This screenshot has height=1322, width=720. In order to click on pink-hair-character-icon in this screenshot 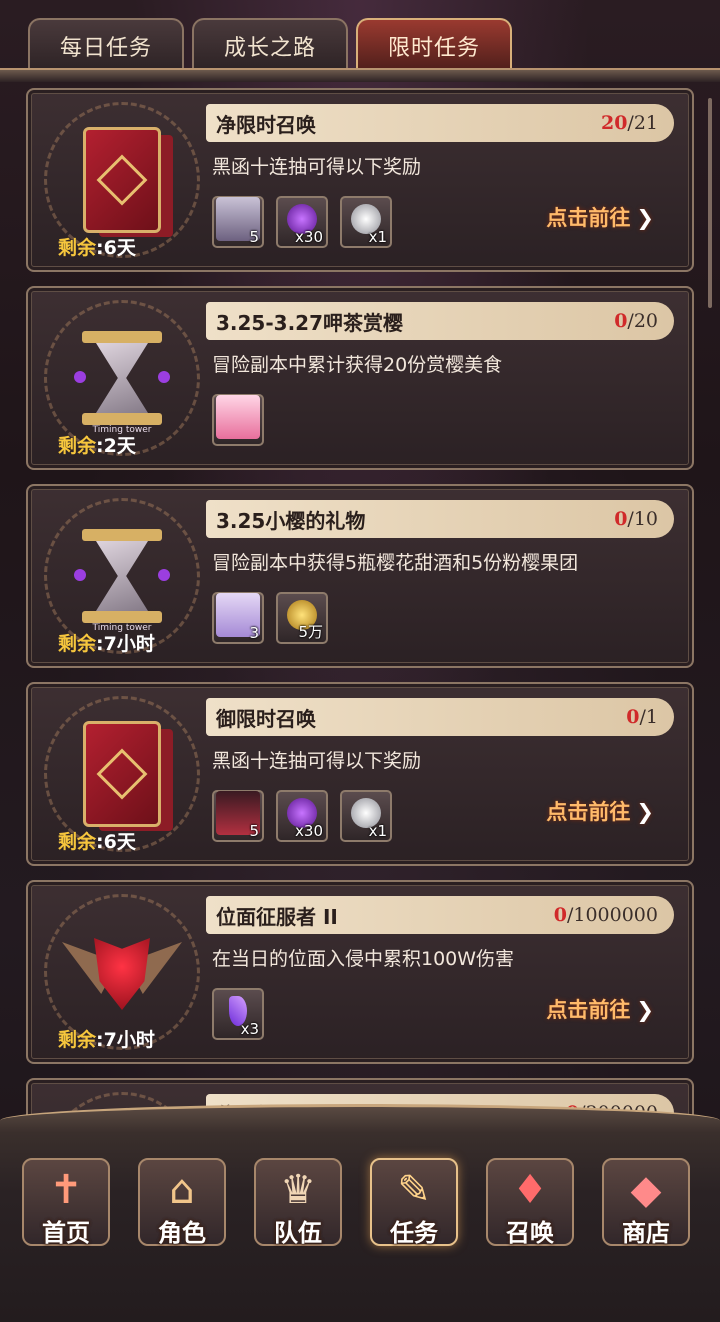, I will do `click(238, 417)`.